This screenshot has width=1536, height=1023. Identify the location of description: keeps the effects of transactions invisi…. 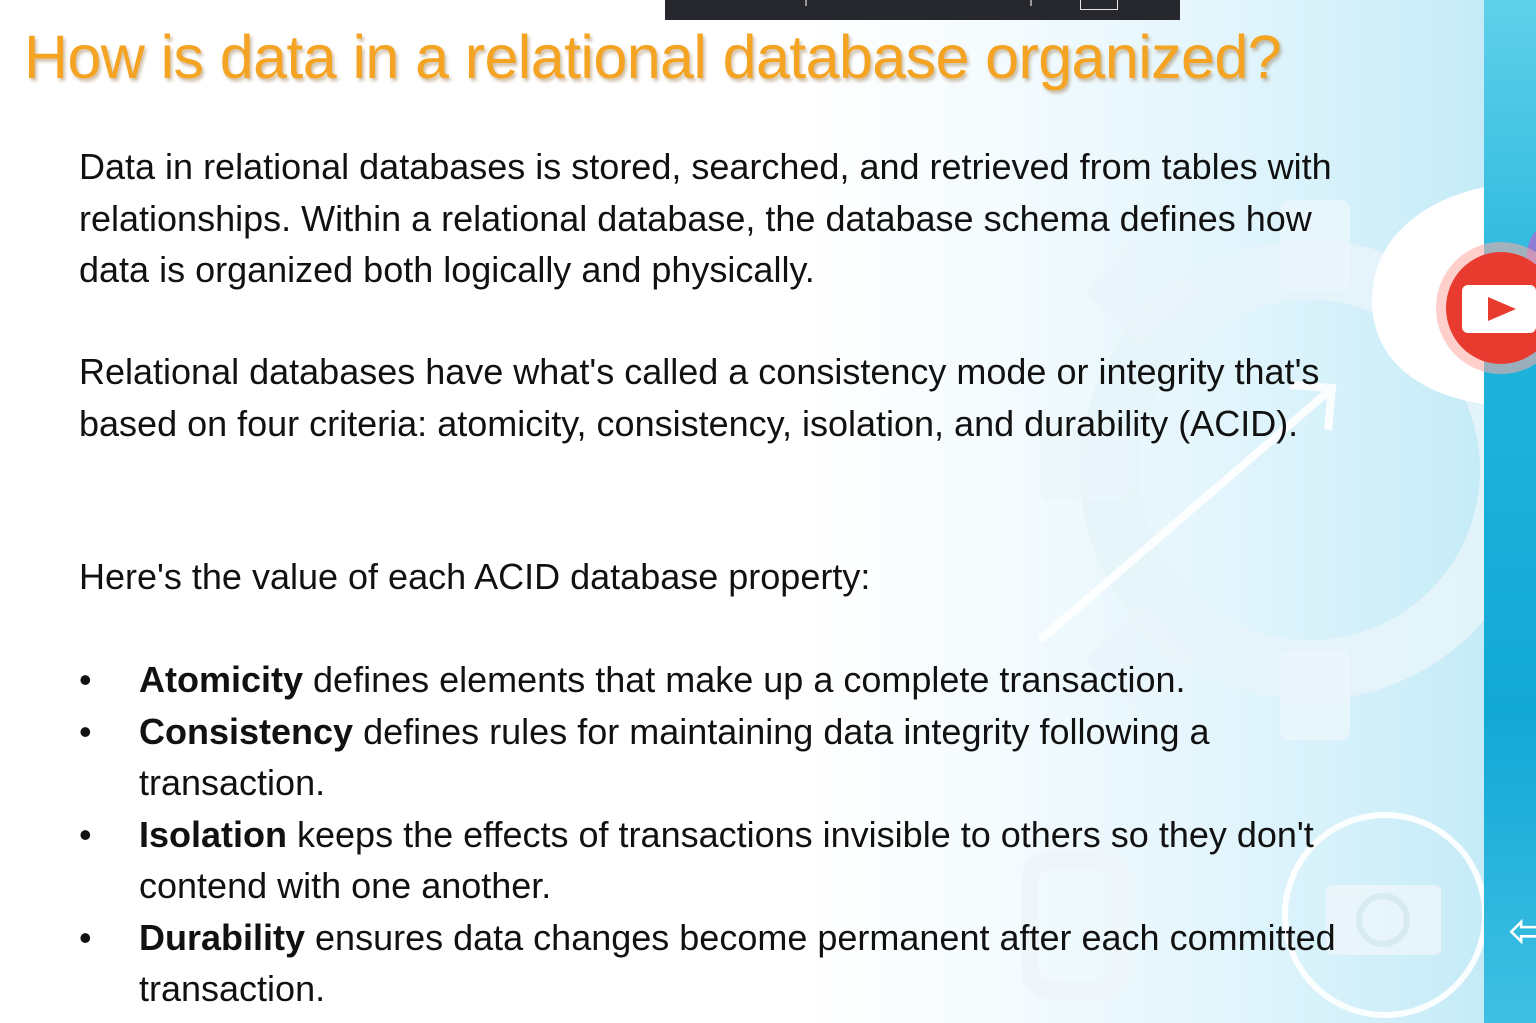
(726, 860).